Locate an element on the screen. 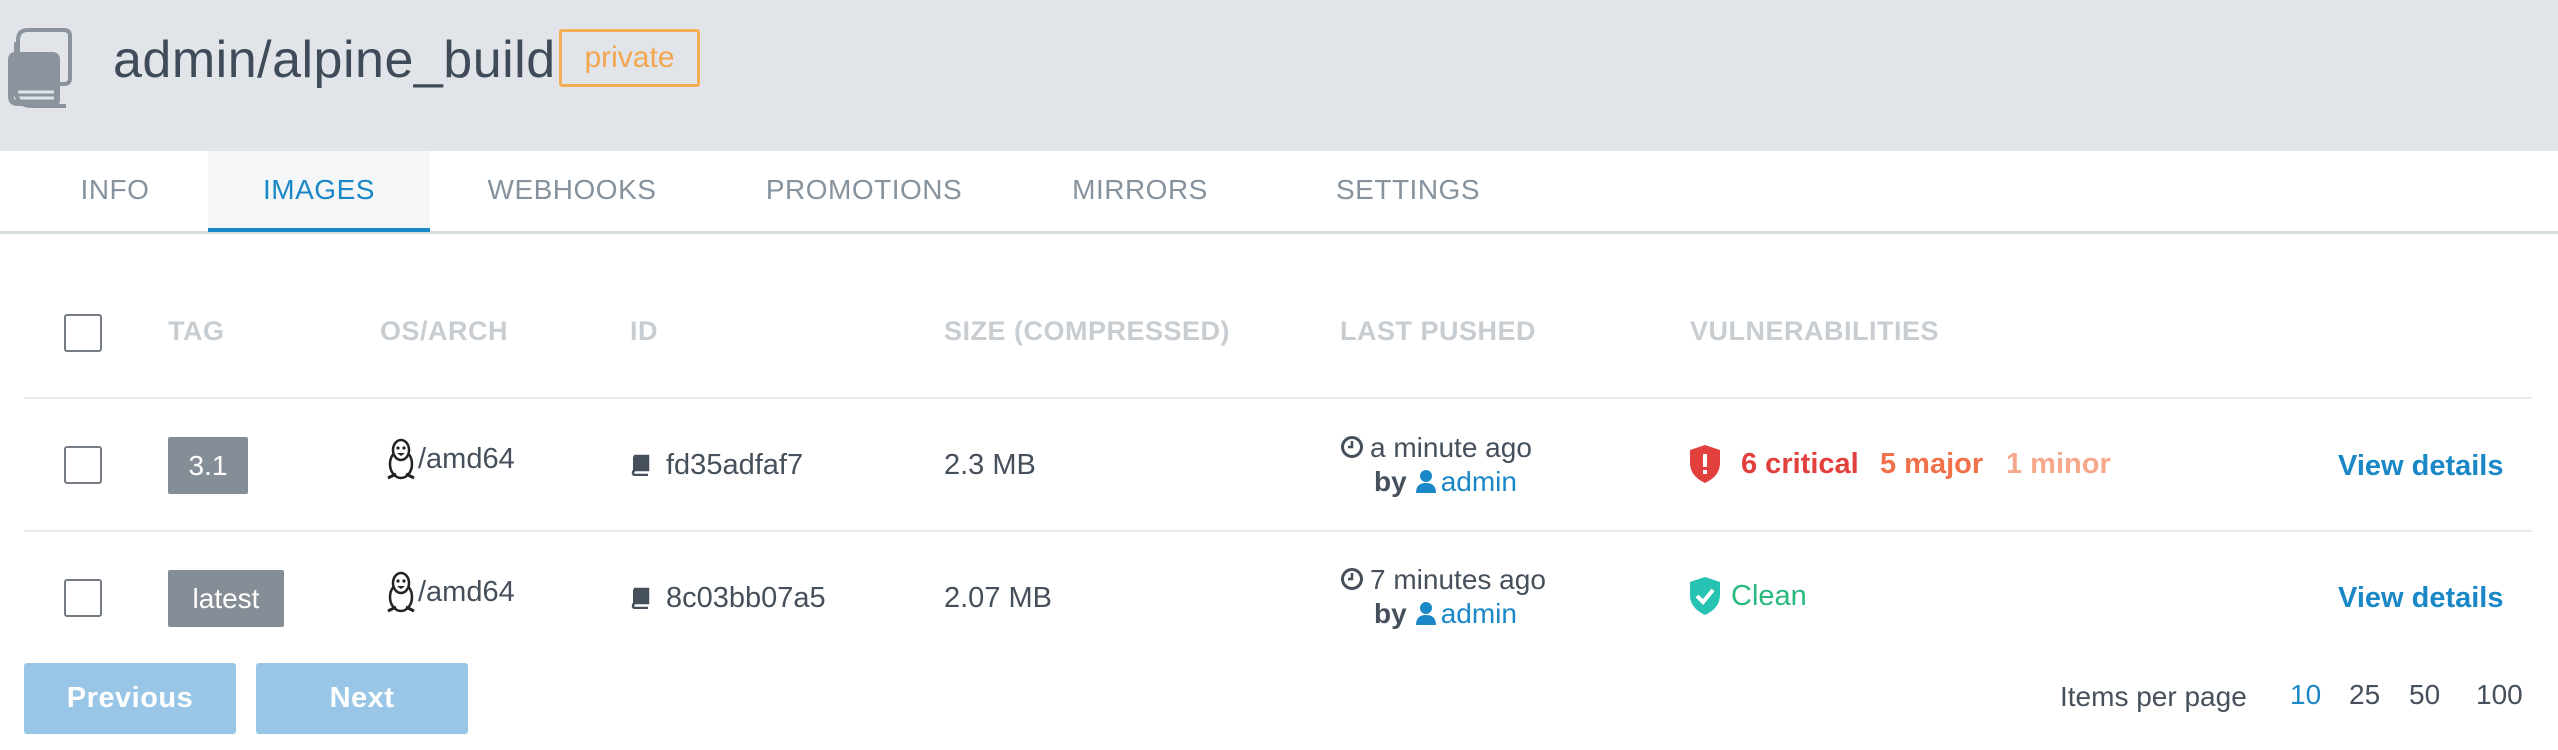  last-pushed-time: 7 minutes ago is located at coordinates (1443, 580).